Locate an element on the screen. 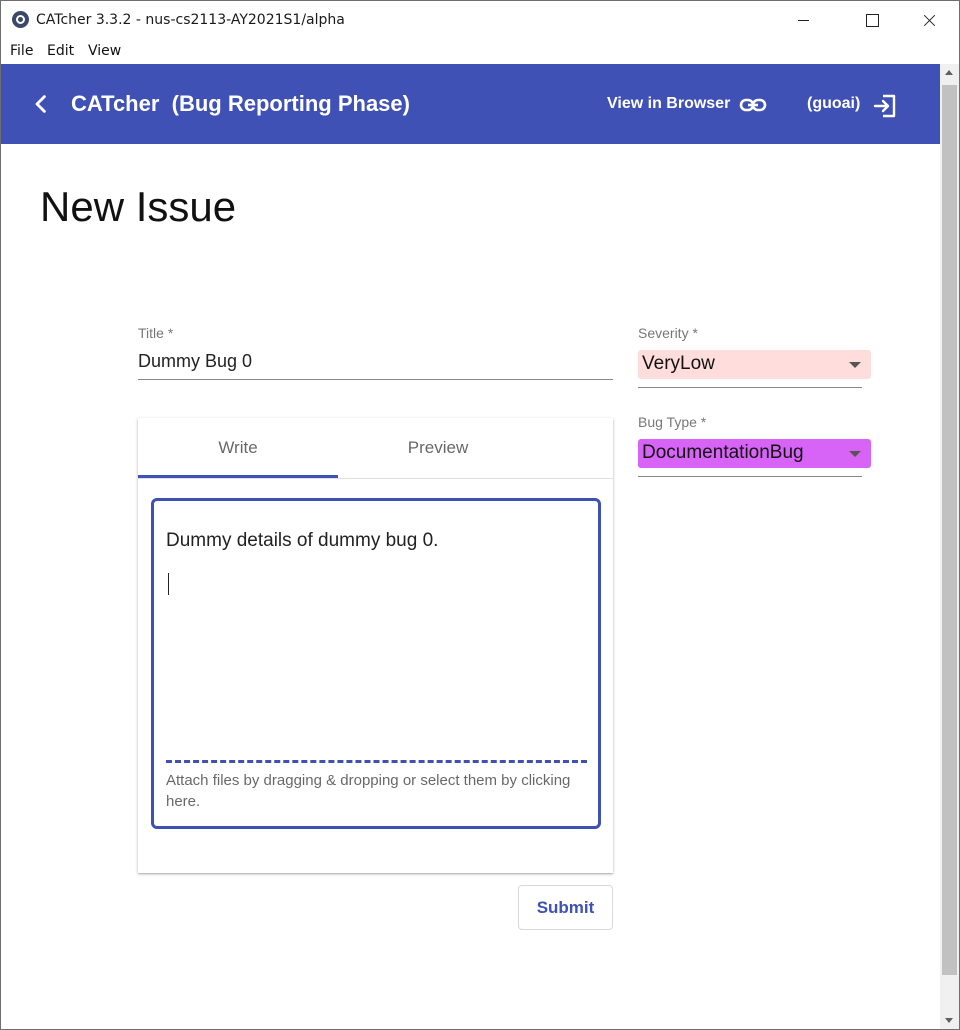 Image resolution: width=960 pixels, height=1030 pixels. submit-button: Submit is located at coordinates (565, 907).